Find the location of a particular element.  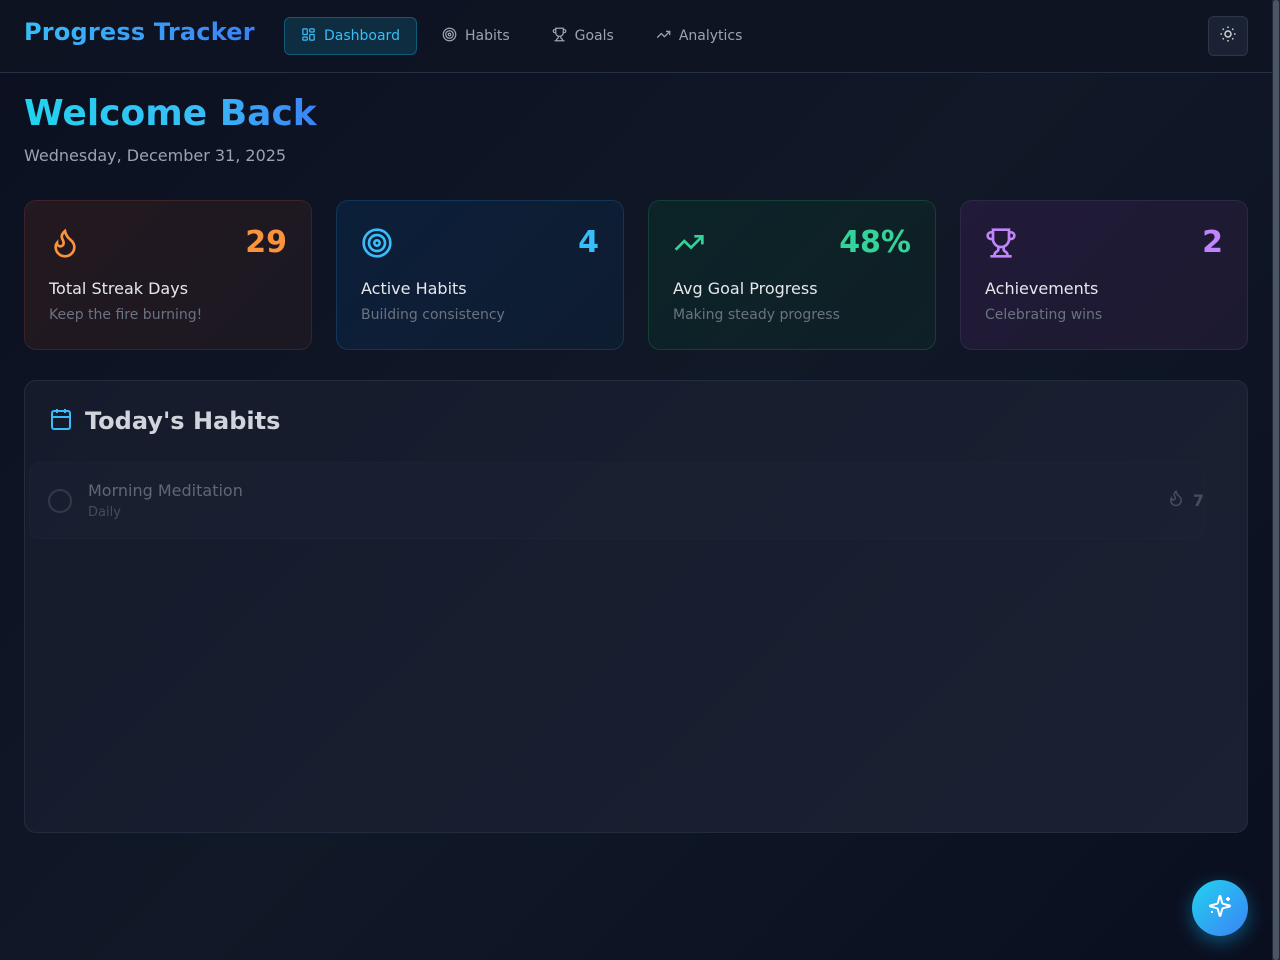

stat-card-achievements: 2 Achievements Celebrating wins is located at coordinates (1104, 275).